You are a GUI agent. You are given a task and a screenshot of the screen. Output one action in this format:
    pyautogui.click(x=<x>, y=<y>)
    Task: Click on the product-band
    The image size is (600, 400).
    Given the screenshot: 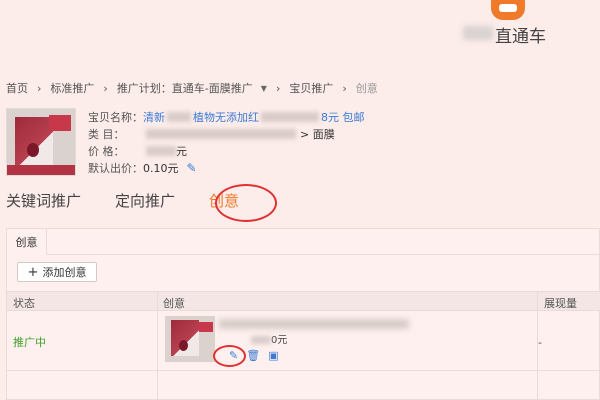 What is the action you would take?
    pyautogui.click(x=41, y=170)
    